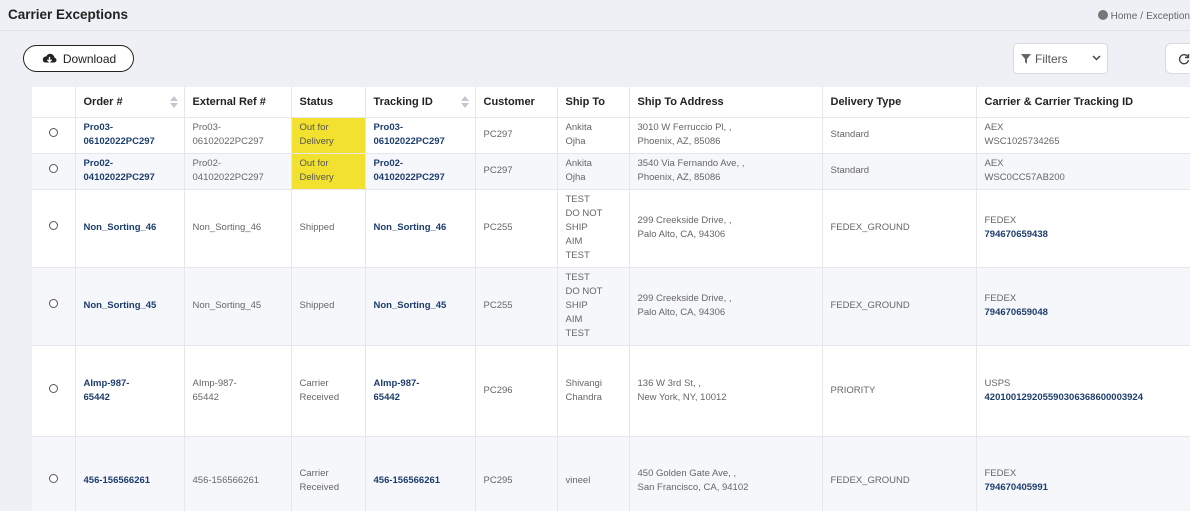 Image resolution: width=1190 pixels, height=511 pixels. What do you see at coordinates (595, 15) in the screenshot?
I see `top-bar: Carrier Exceptions Home / Exception` at bounding box center [595, 15].